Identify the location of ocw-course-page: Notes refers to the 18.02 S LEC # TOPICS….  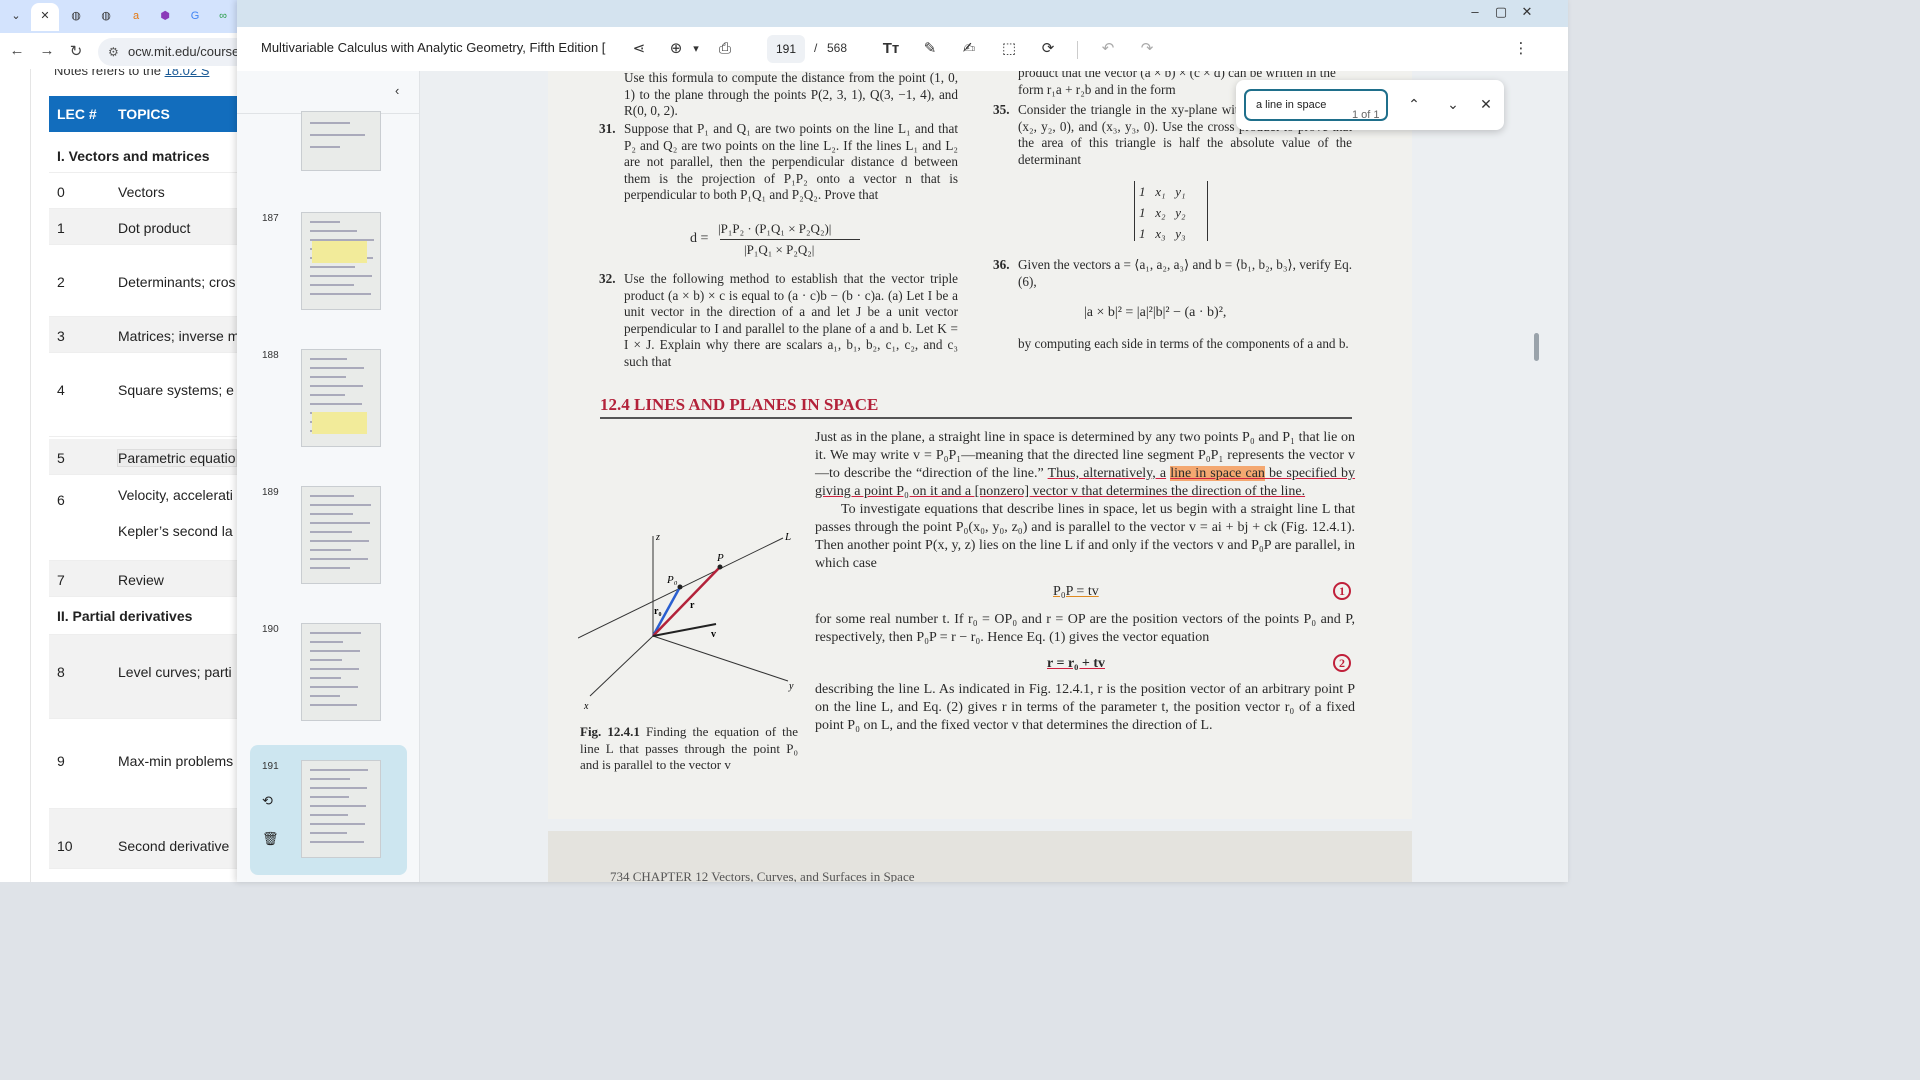
(135, 475).